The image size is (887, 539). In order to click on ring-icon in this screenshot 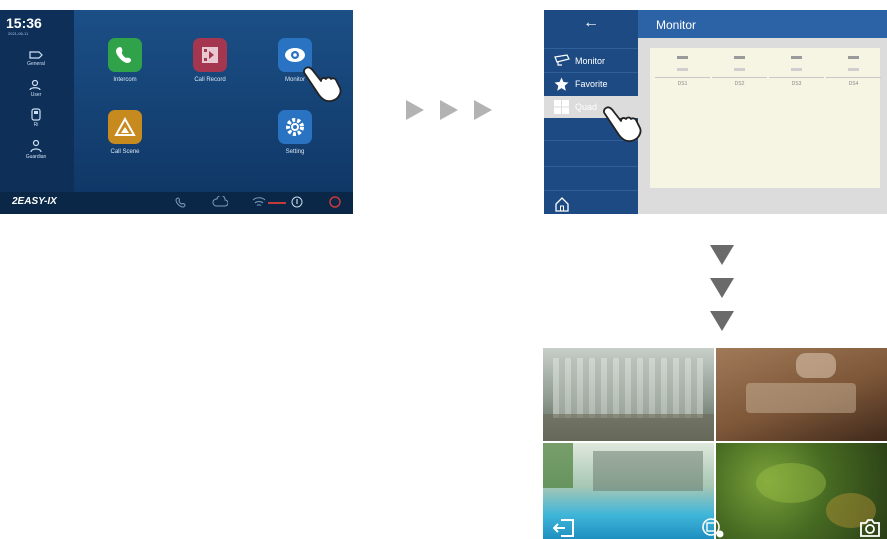, I will do `click(36, 114)`.